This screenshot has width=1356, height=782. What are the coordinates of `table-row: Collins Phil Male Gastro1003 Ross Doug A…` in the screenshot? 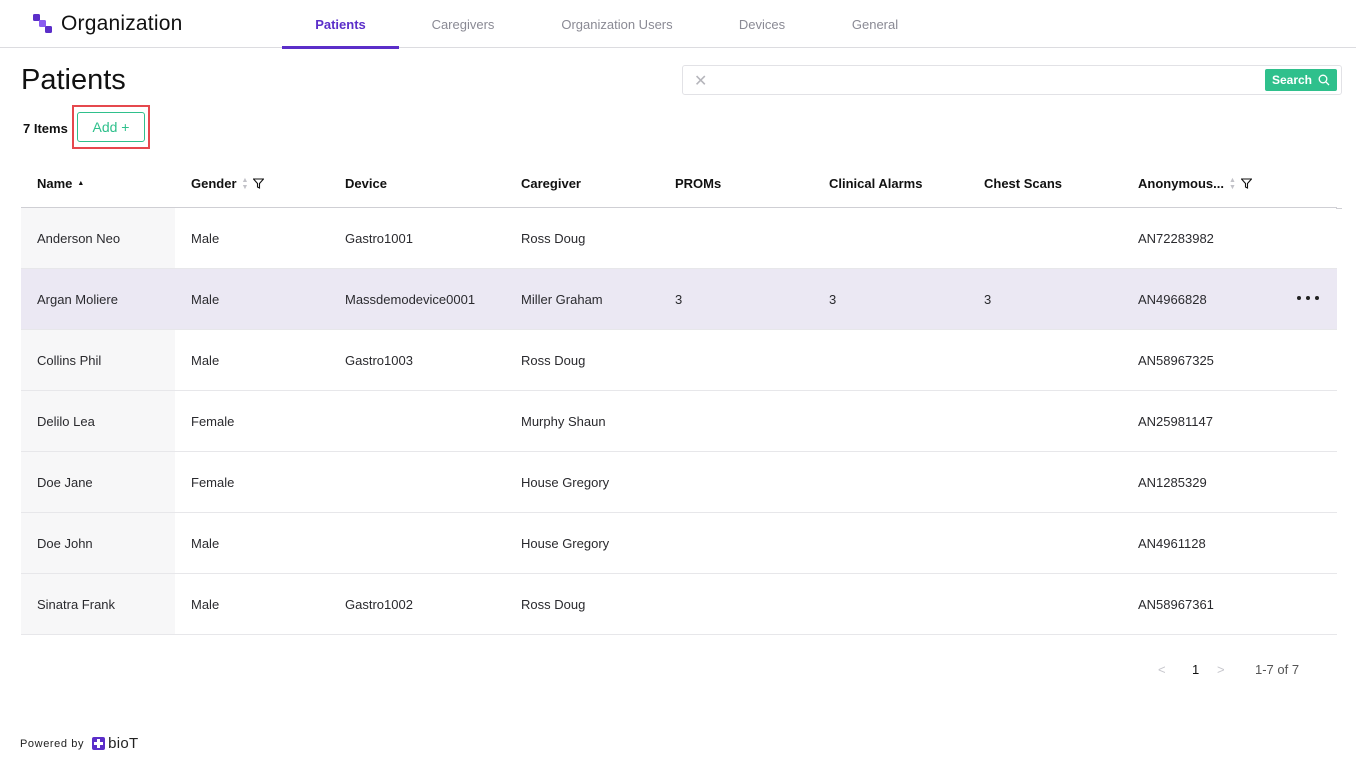 It's located at (679, 360).